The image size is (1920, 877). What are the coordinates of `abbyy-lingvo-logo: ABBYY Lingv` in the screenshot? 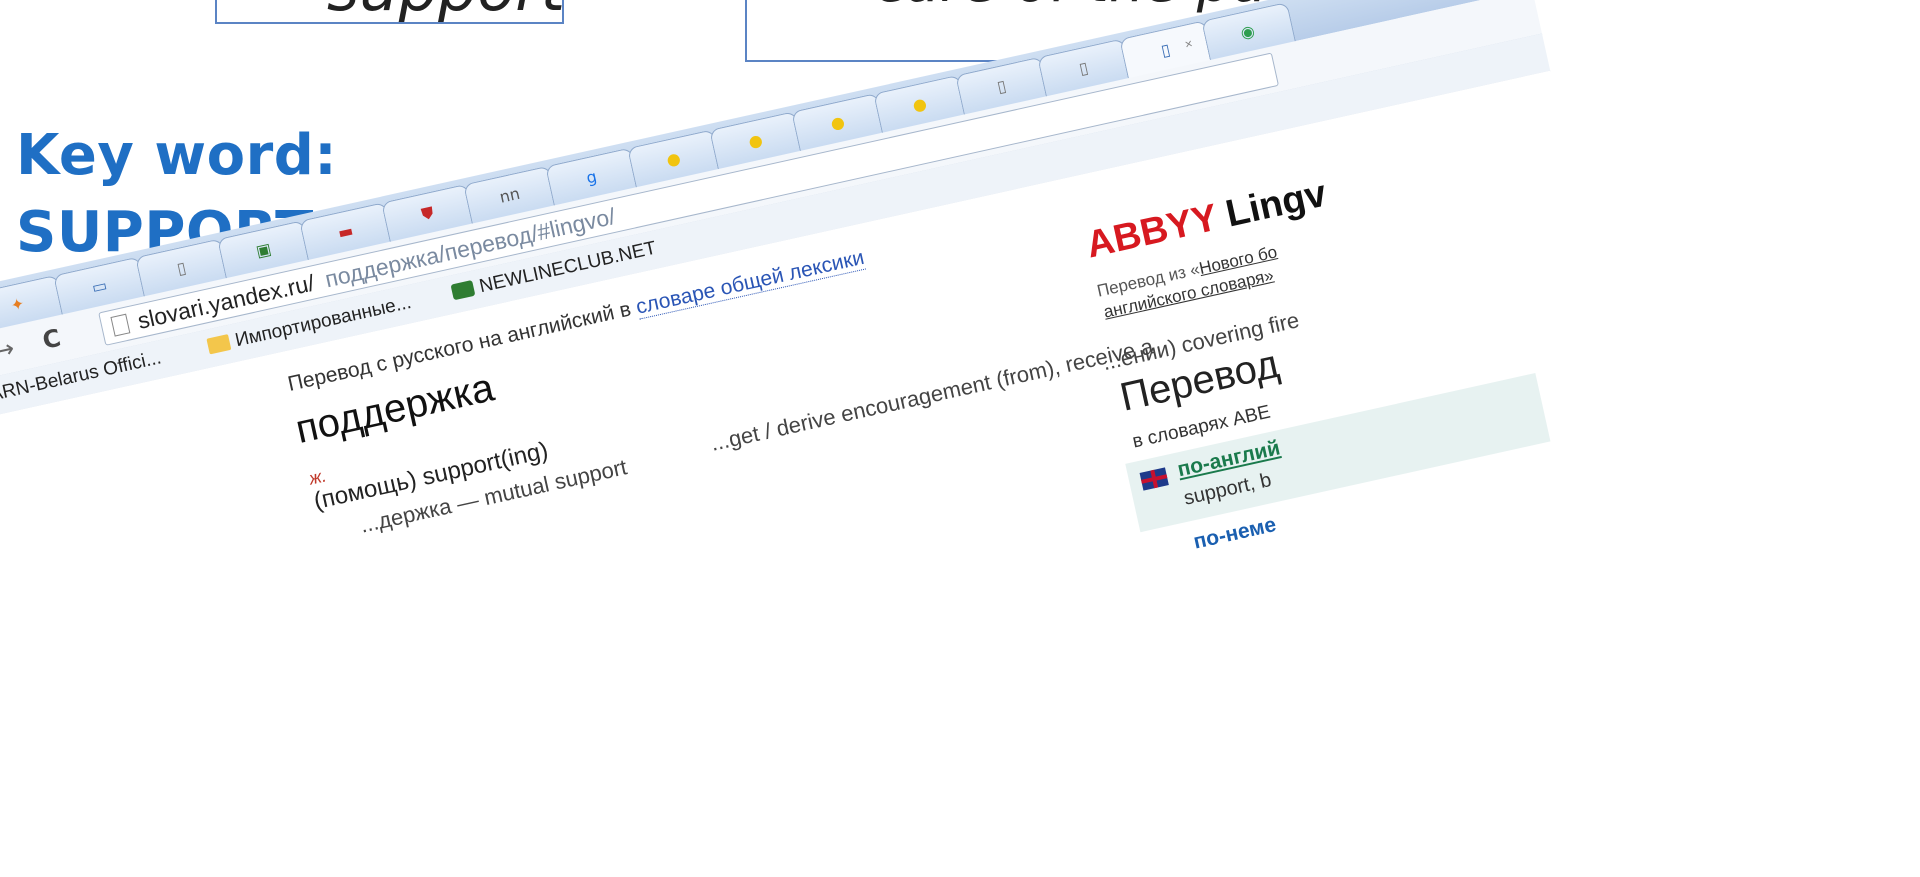 It's located at (1207, 220).